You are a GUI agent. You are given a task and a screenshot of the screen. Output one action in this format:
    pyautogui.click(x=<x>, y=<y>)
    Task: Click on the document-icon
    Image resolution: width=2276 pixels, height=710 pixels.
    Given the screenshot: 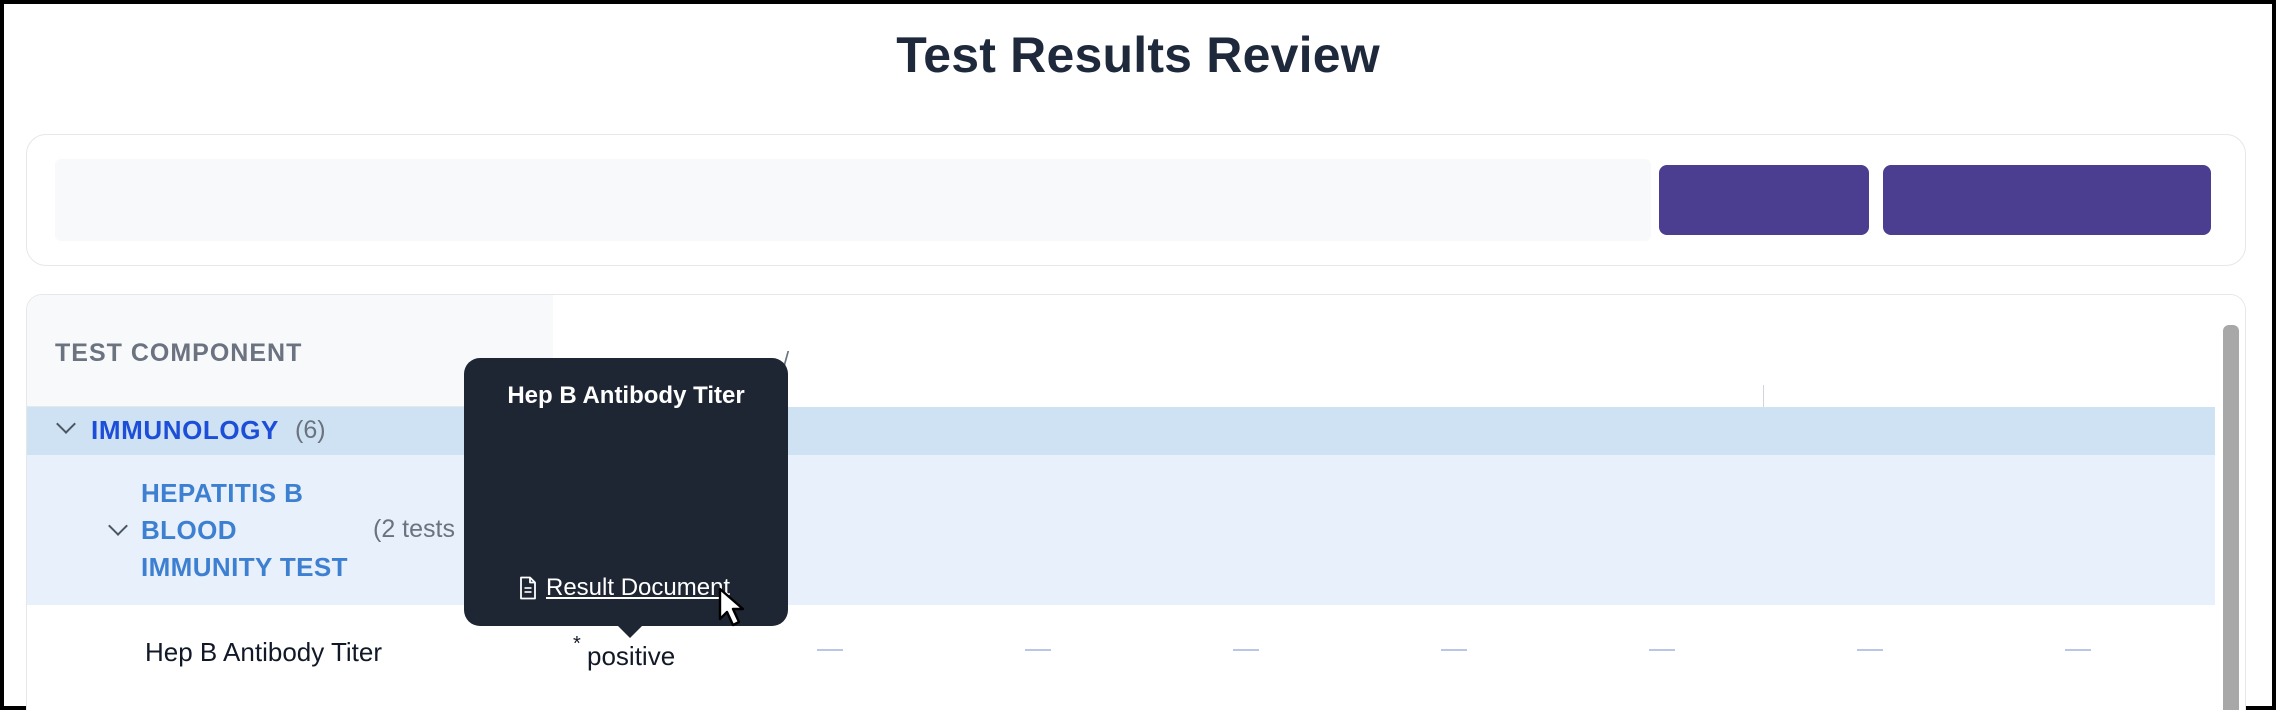 What is the action you would take?
    pyautogui.click(x=528, y=590)
    